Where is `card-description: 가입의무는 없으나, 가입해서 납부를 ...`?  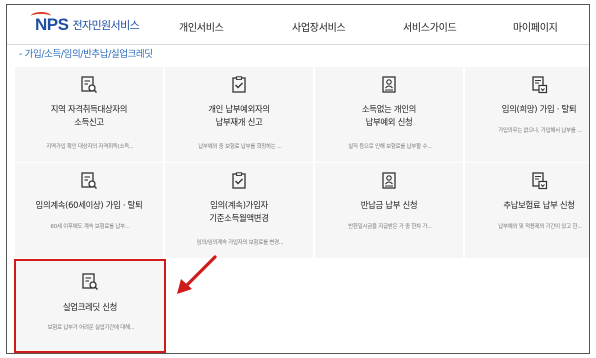 card-description: 가입의무는 없으나, 가입해서 납부를 ... is located at coordinates (540, 131).